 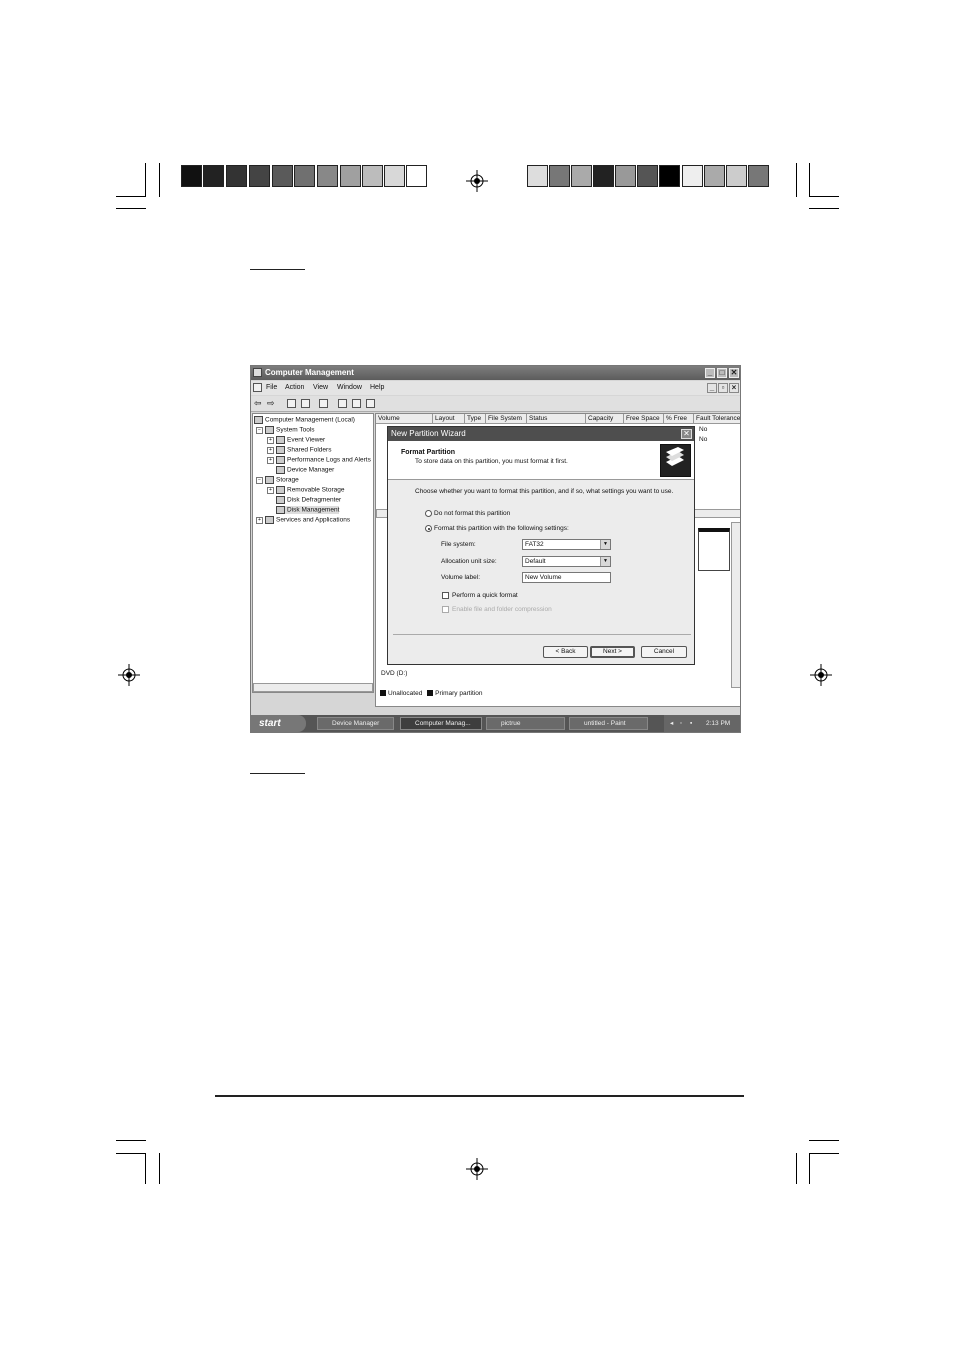 What do you see at coordinates (323, 403) in the screenshot?
I see `properties-icon` at bounding box center [323, 403].